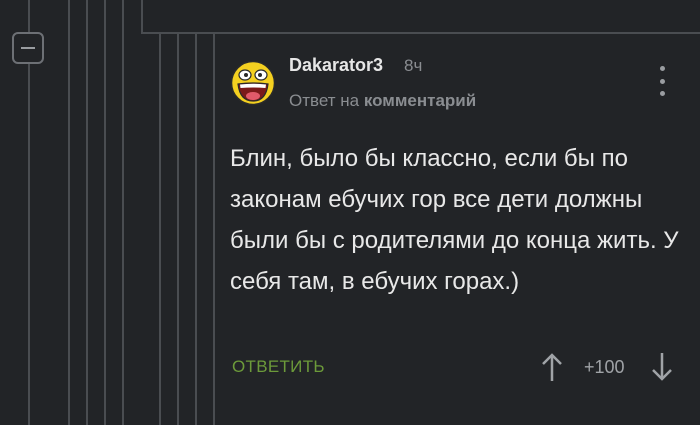 The image size is (700, 425). Describe the element at coordinates (662, 367) in the screenshot. I see `arrow-down-icon` at that location.